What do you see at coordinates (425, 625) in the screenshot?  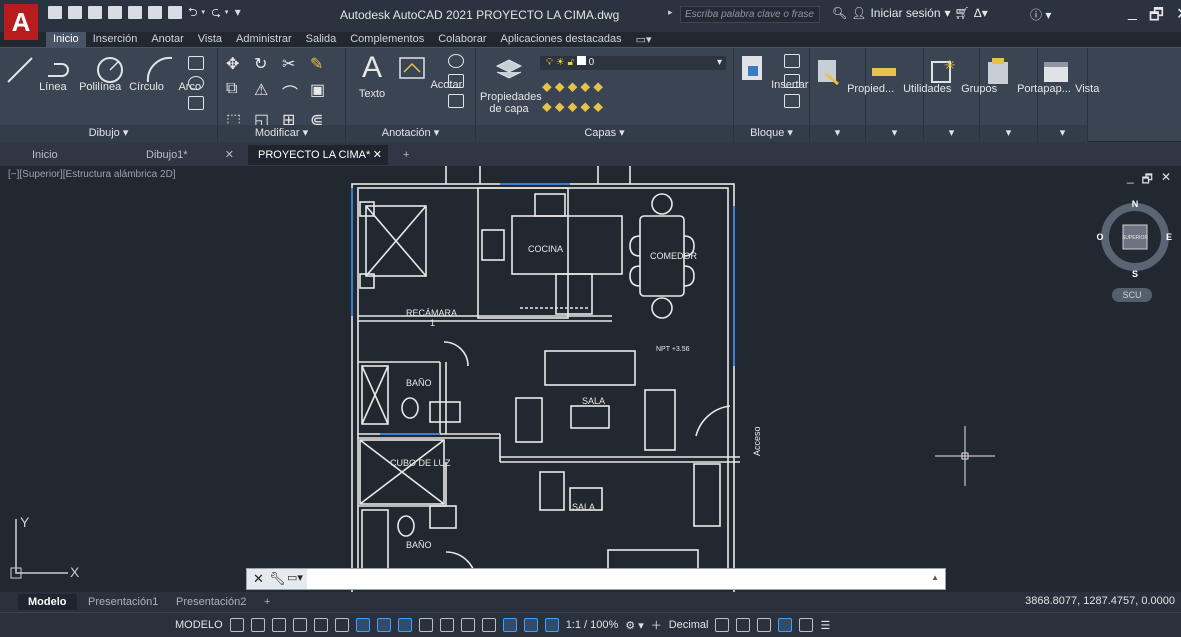 I see `selection-cycling-icon` at bounding box center [425, 625].